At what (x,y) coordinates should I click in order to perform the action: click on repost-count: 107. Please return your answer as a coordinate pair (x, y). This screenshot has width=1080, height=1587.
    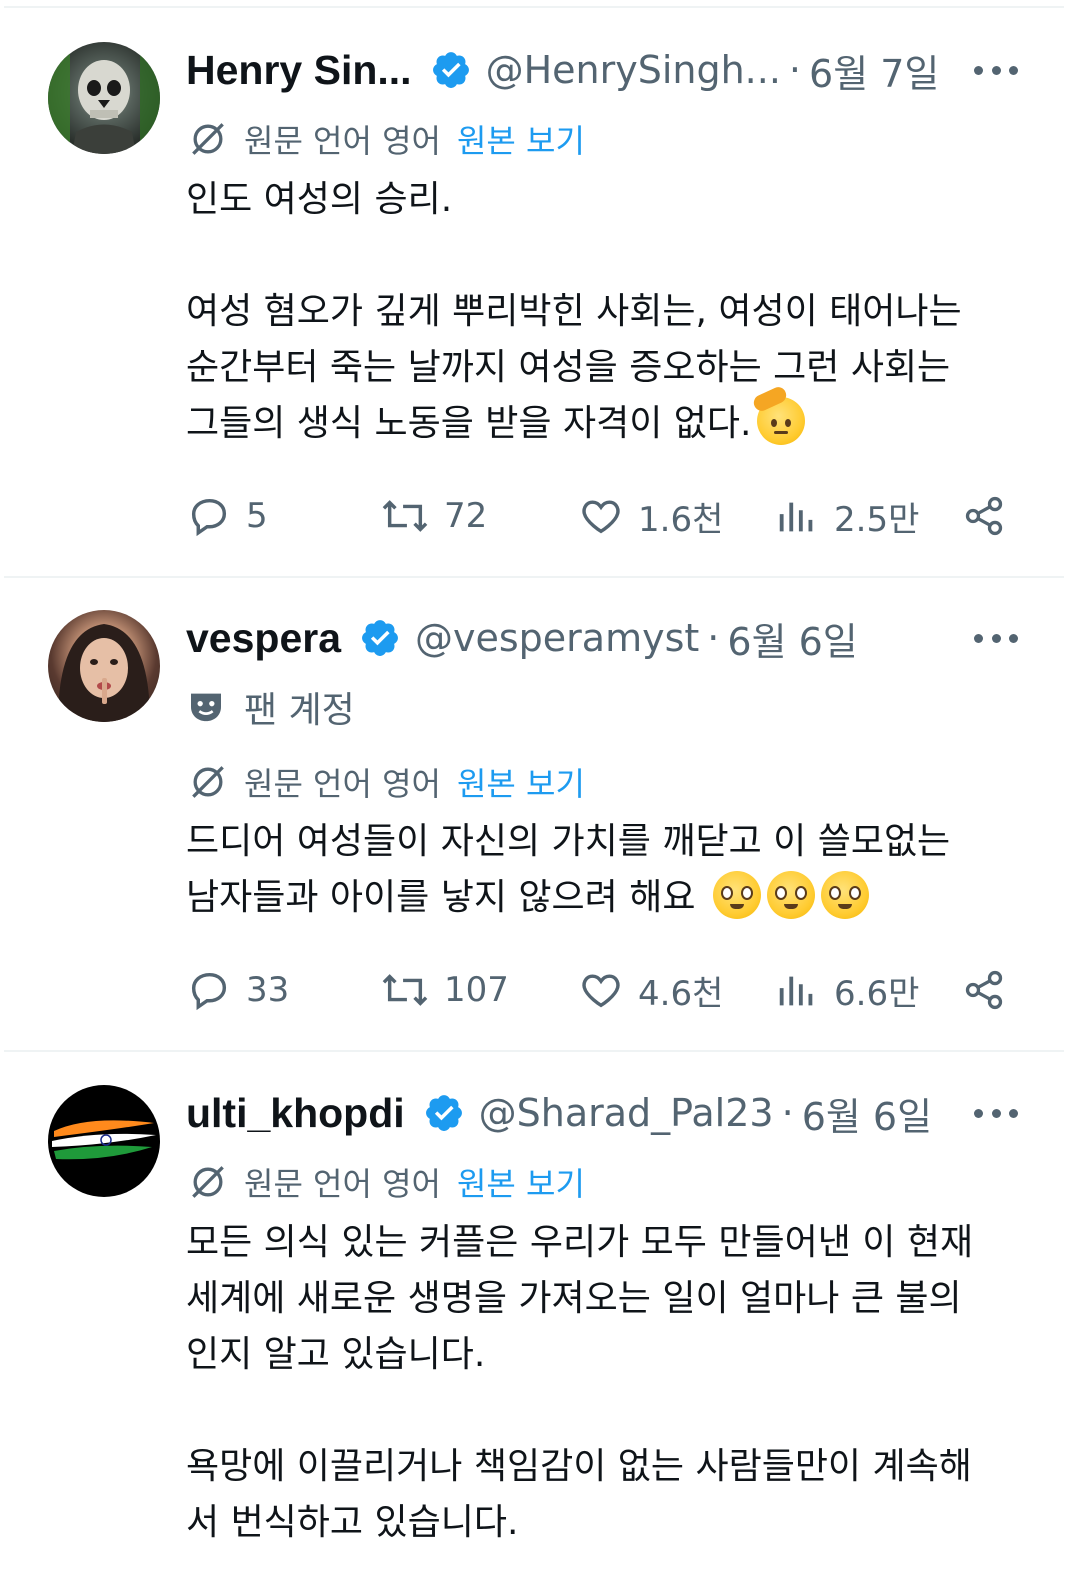
    Looking at the image, I should click on (476, 990).